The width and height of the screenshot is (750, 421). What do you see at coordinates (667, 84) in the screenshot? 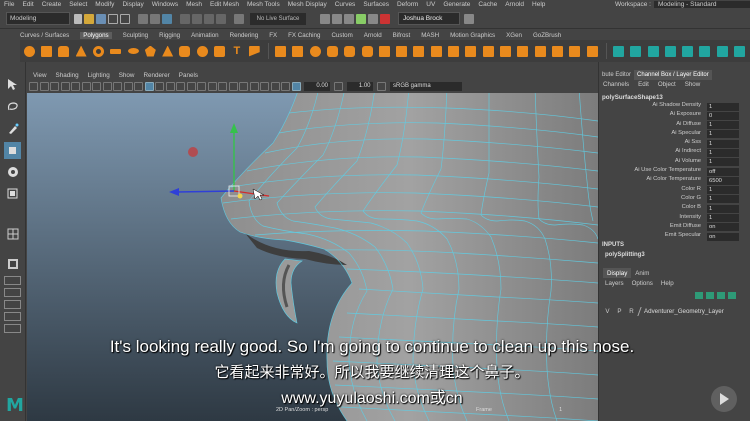
I see `menu-object: Object` at bounding box center [667, 84].